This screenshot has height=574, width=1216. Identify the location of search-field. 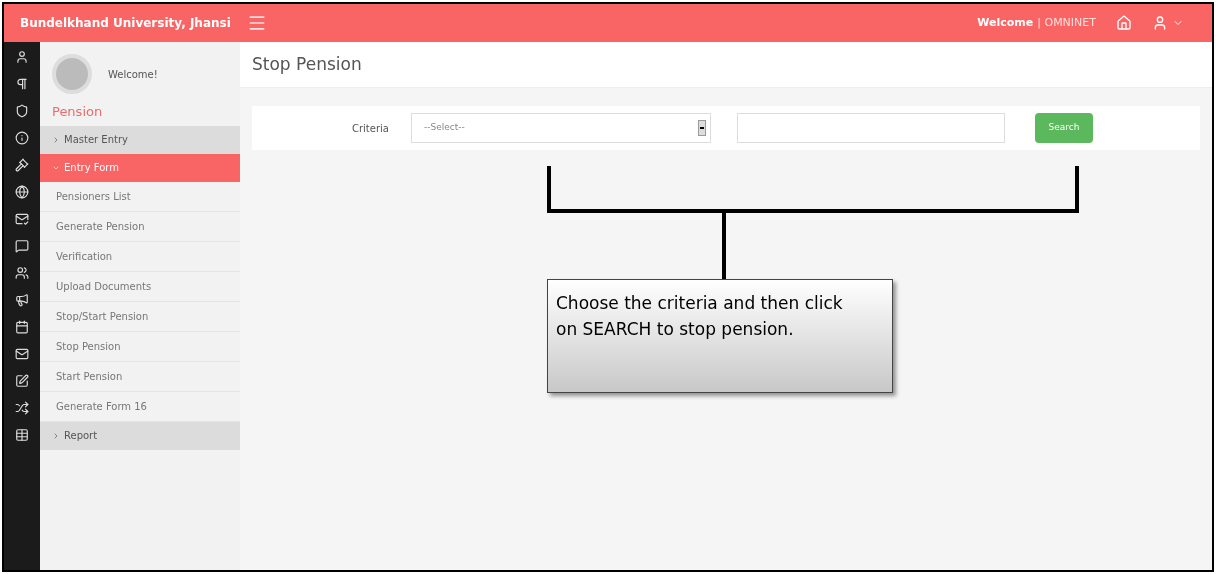
(870, 128).